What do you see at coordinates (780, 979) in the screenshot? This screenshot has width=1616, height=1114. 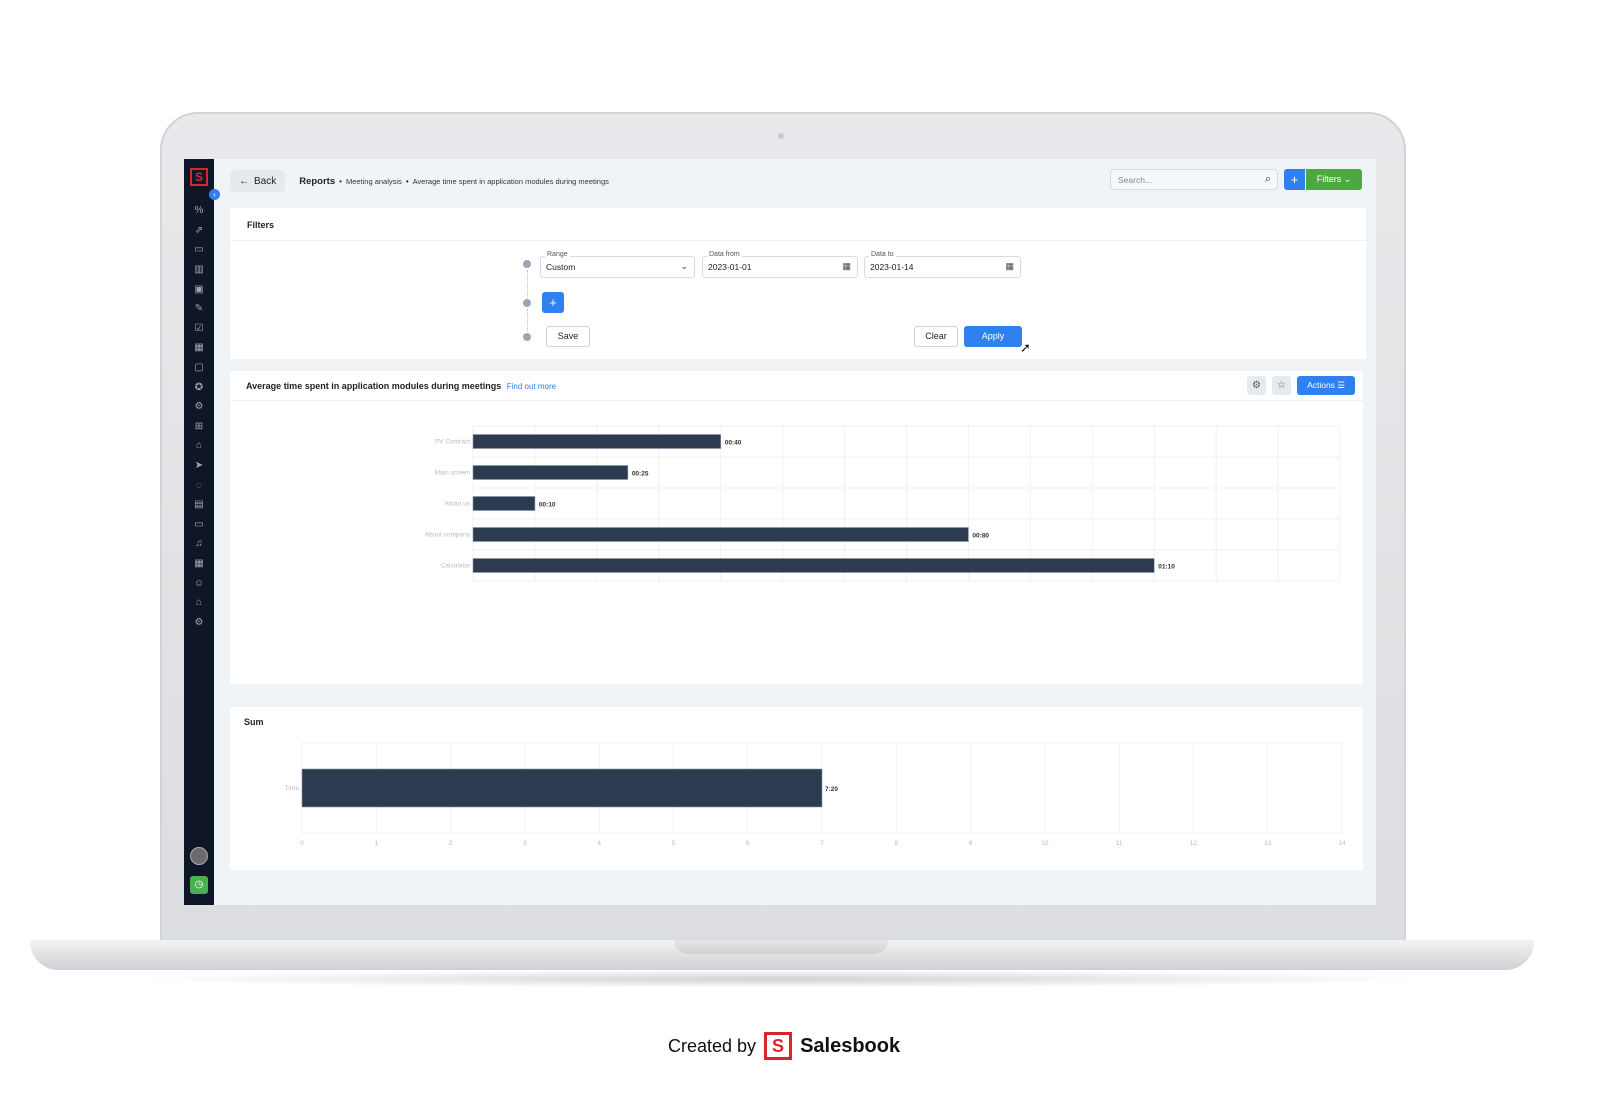 I see `laptop-shadow` at bounding box center [780, 979].